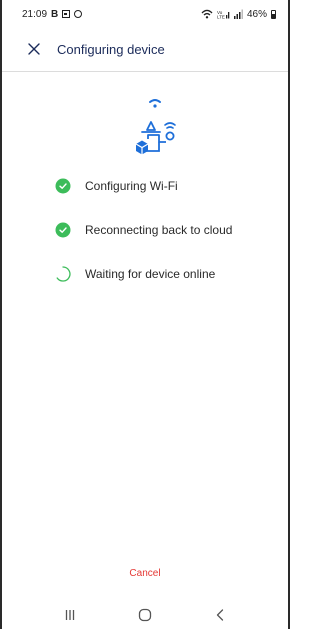 This screenshot has width=320, height=629. I want to click on cancel-button: Cancel, so click(145, 573).